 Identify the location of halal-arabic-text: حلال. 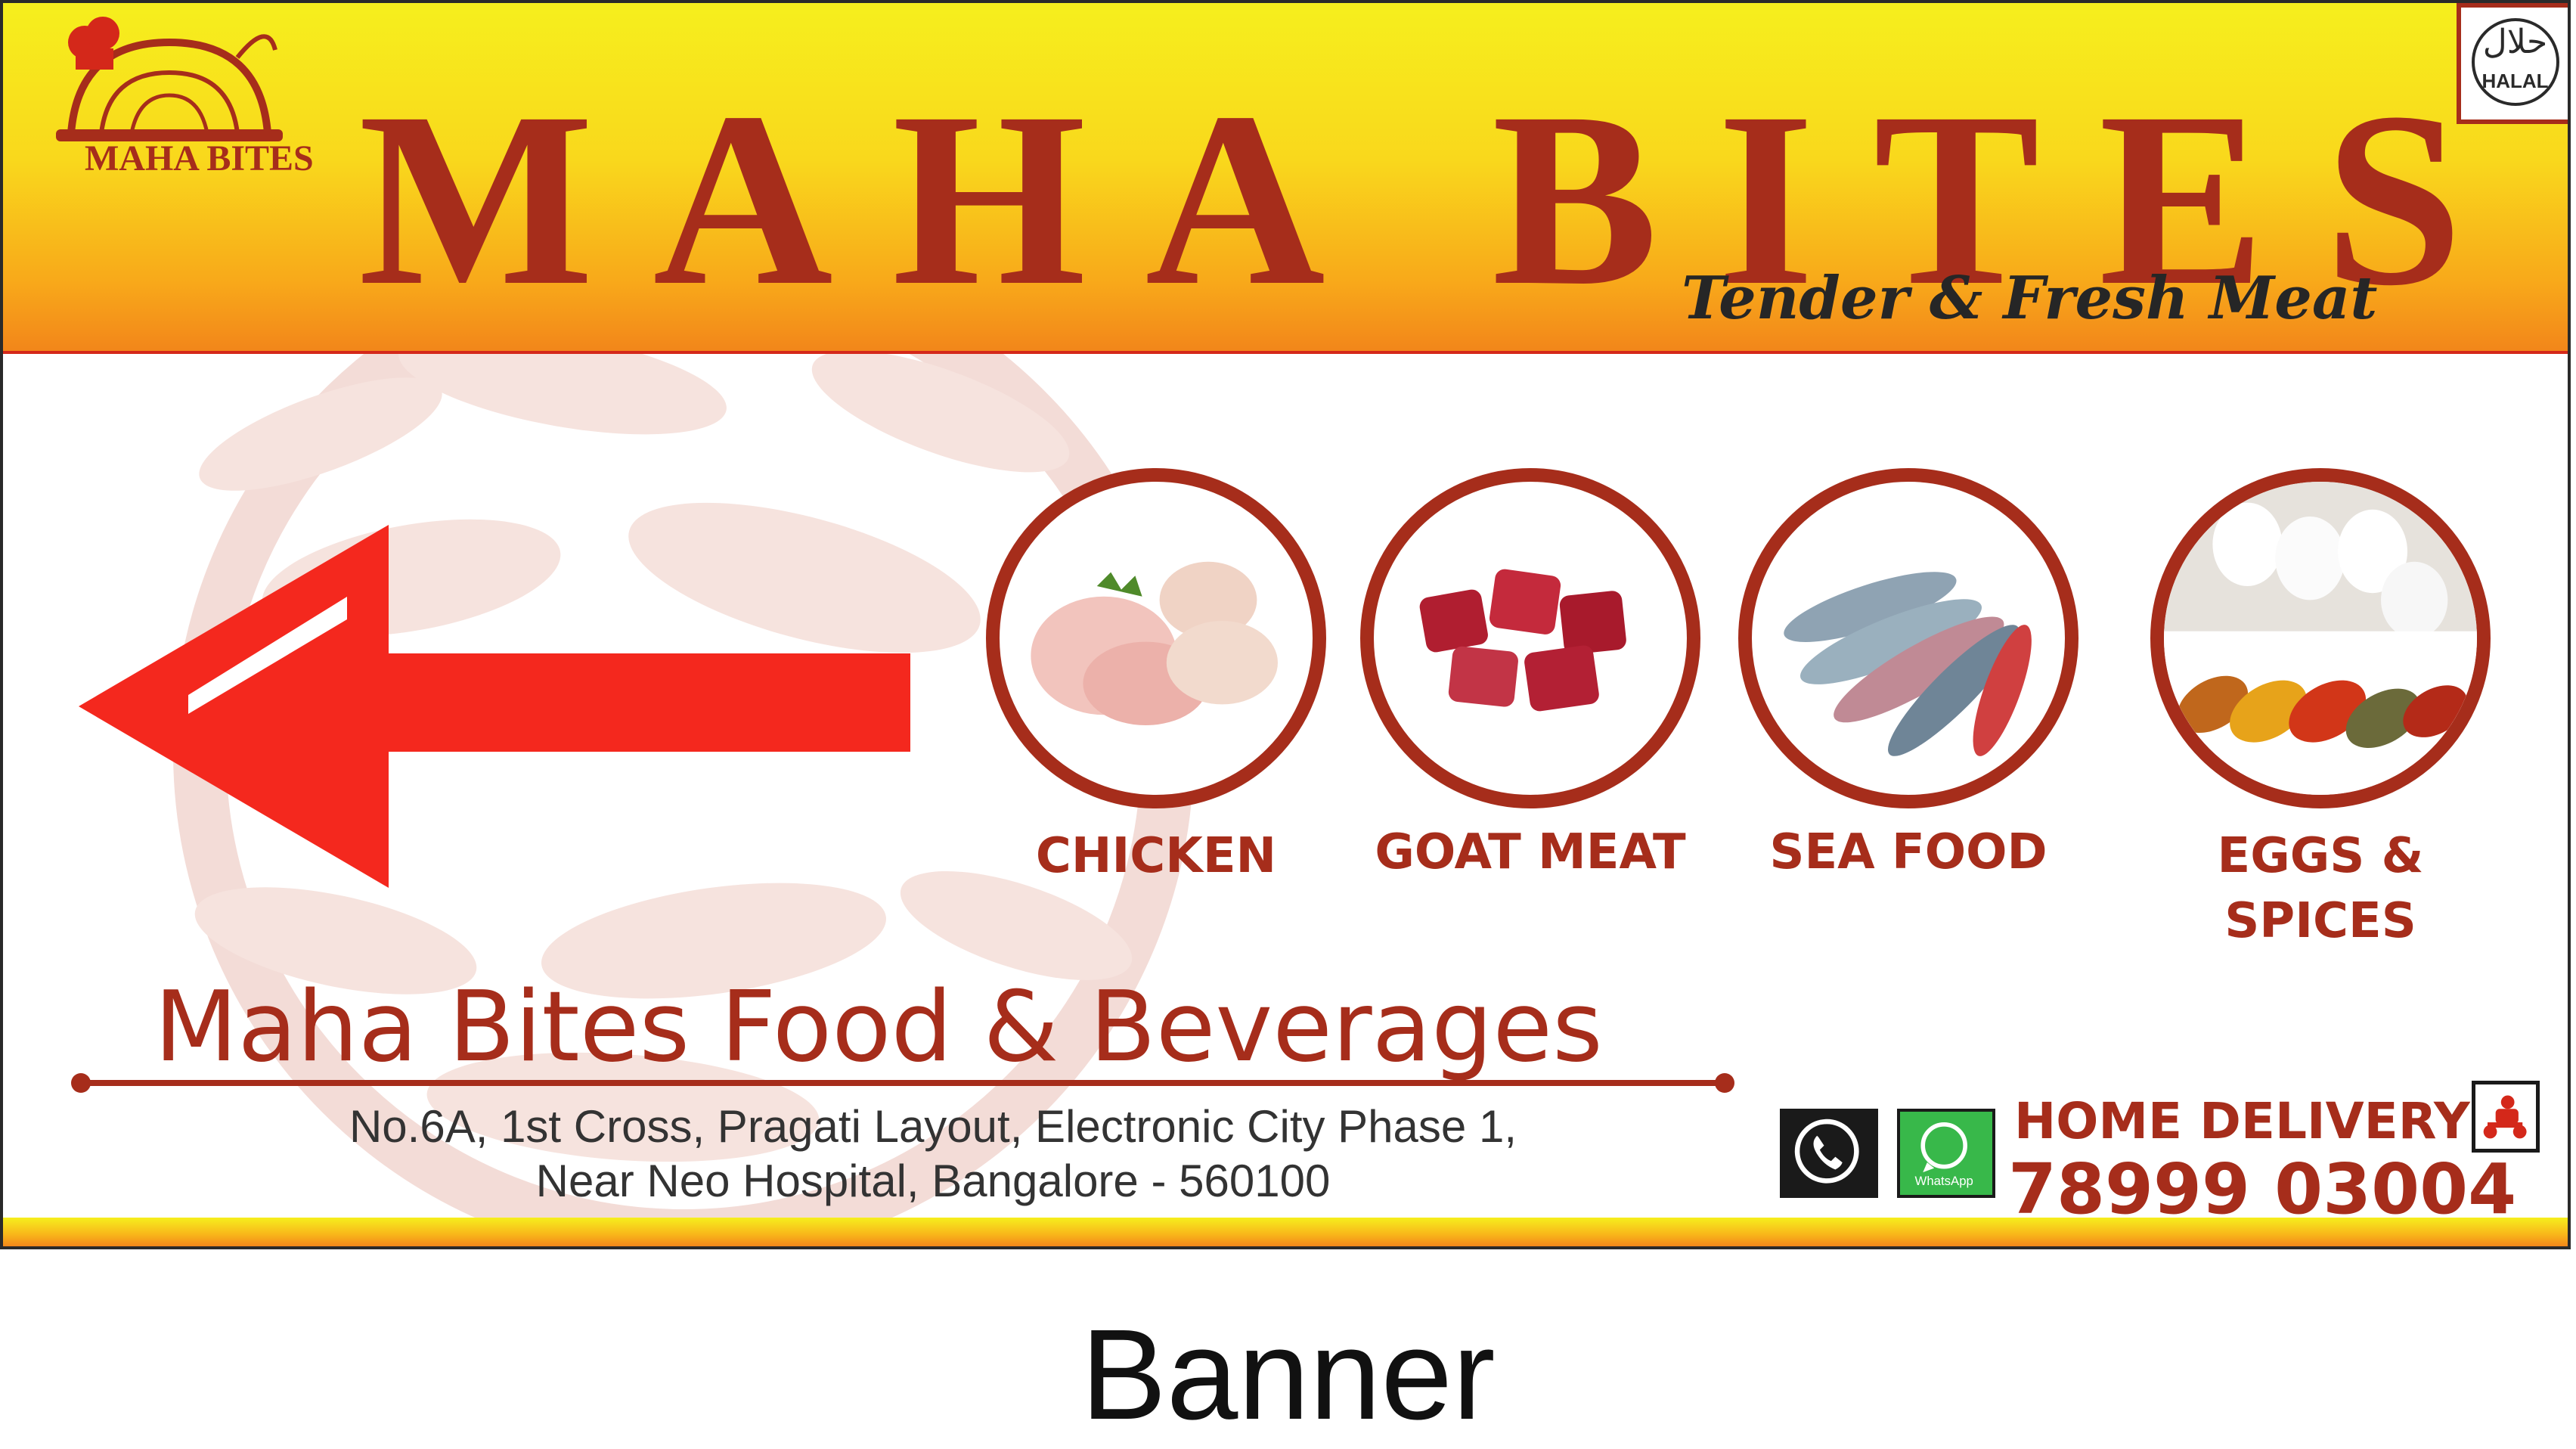
(2515, 42).